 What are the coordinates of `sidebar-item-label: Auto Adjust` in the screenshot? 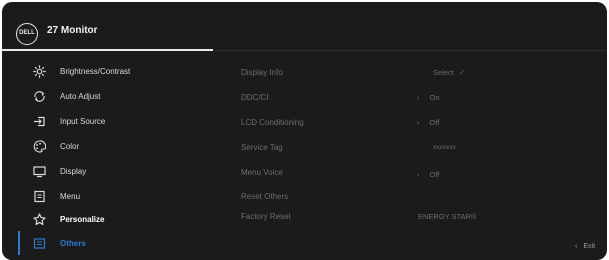 It's located at (80, 96).